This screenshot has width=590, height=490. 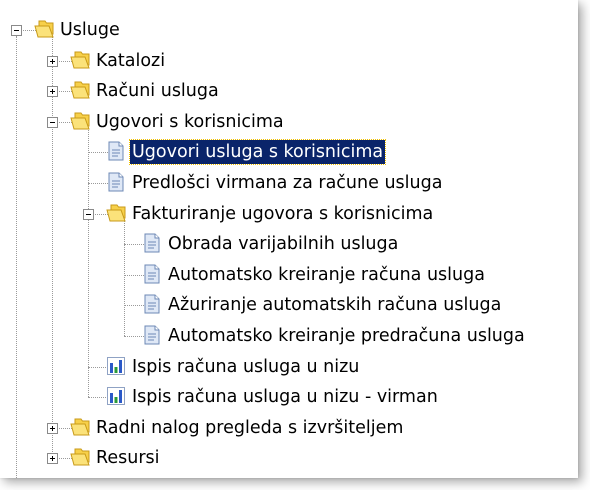 I want to click on tree-item-resursi: Resursi, so click(x=128, y=458).